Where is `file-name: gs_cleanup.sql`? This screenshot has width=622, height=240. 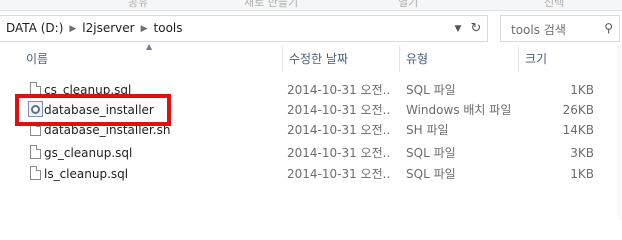 file-name: gs_cleanup.sql is located at coordinates (88, 153).